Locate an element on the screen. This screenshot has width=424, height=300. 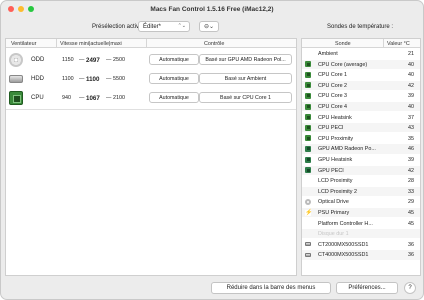
sensor-row: Optical Drive 29 is located at coordinates (361, 201).